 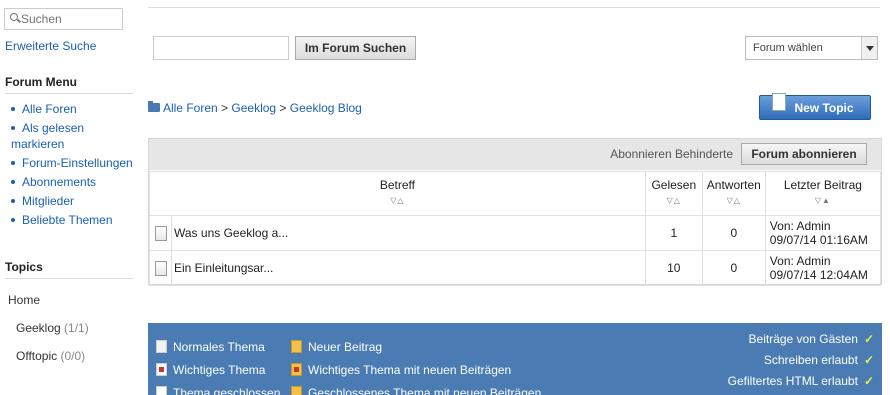 What do you see at coordinates (779, 102) in the screenshot?
I see `new-document-icon` at bounding box center [779, 102].